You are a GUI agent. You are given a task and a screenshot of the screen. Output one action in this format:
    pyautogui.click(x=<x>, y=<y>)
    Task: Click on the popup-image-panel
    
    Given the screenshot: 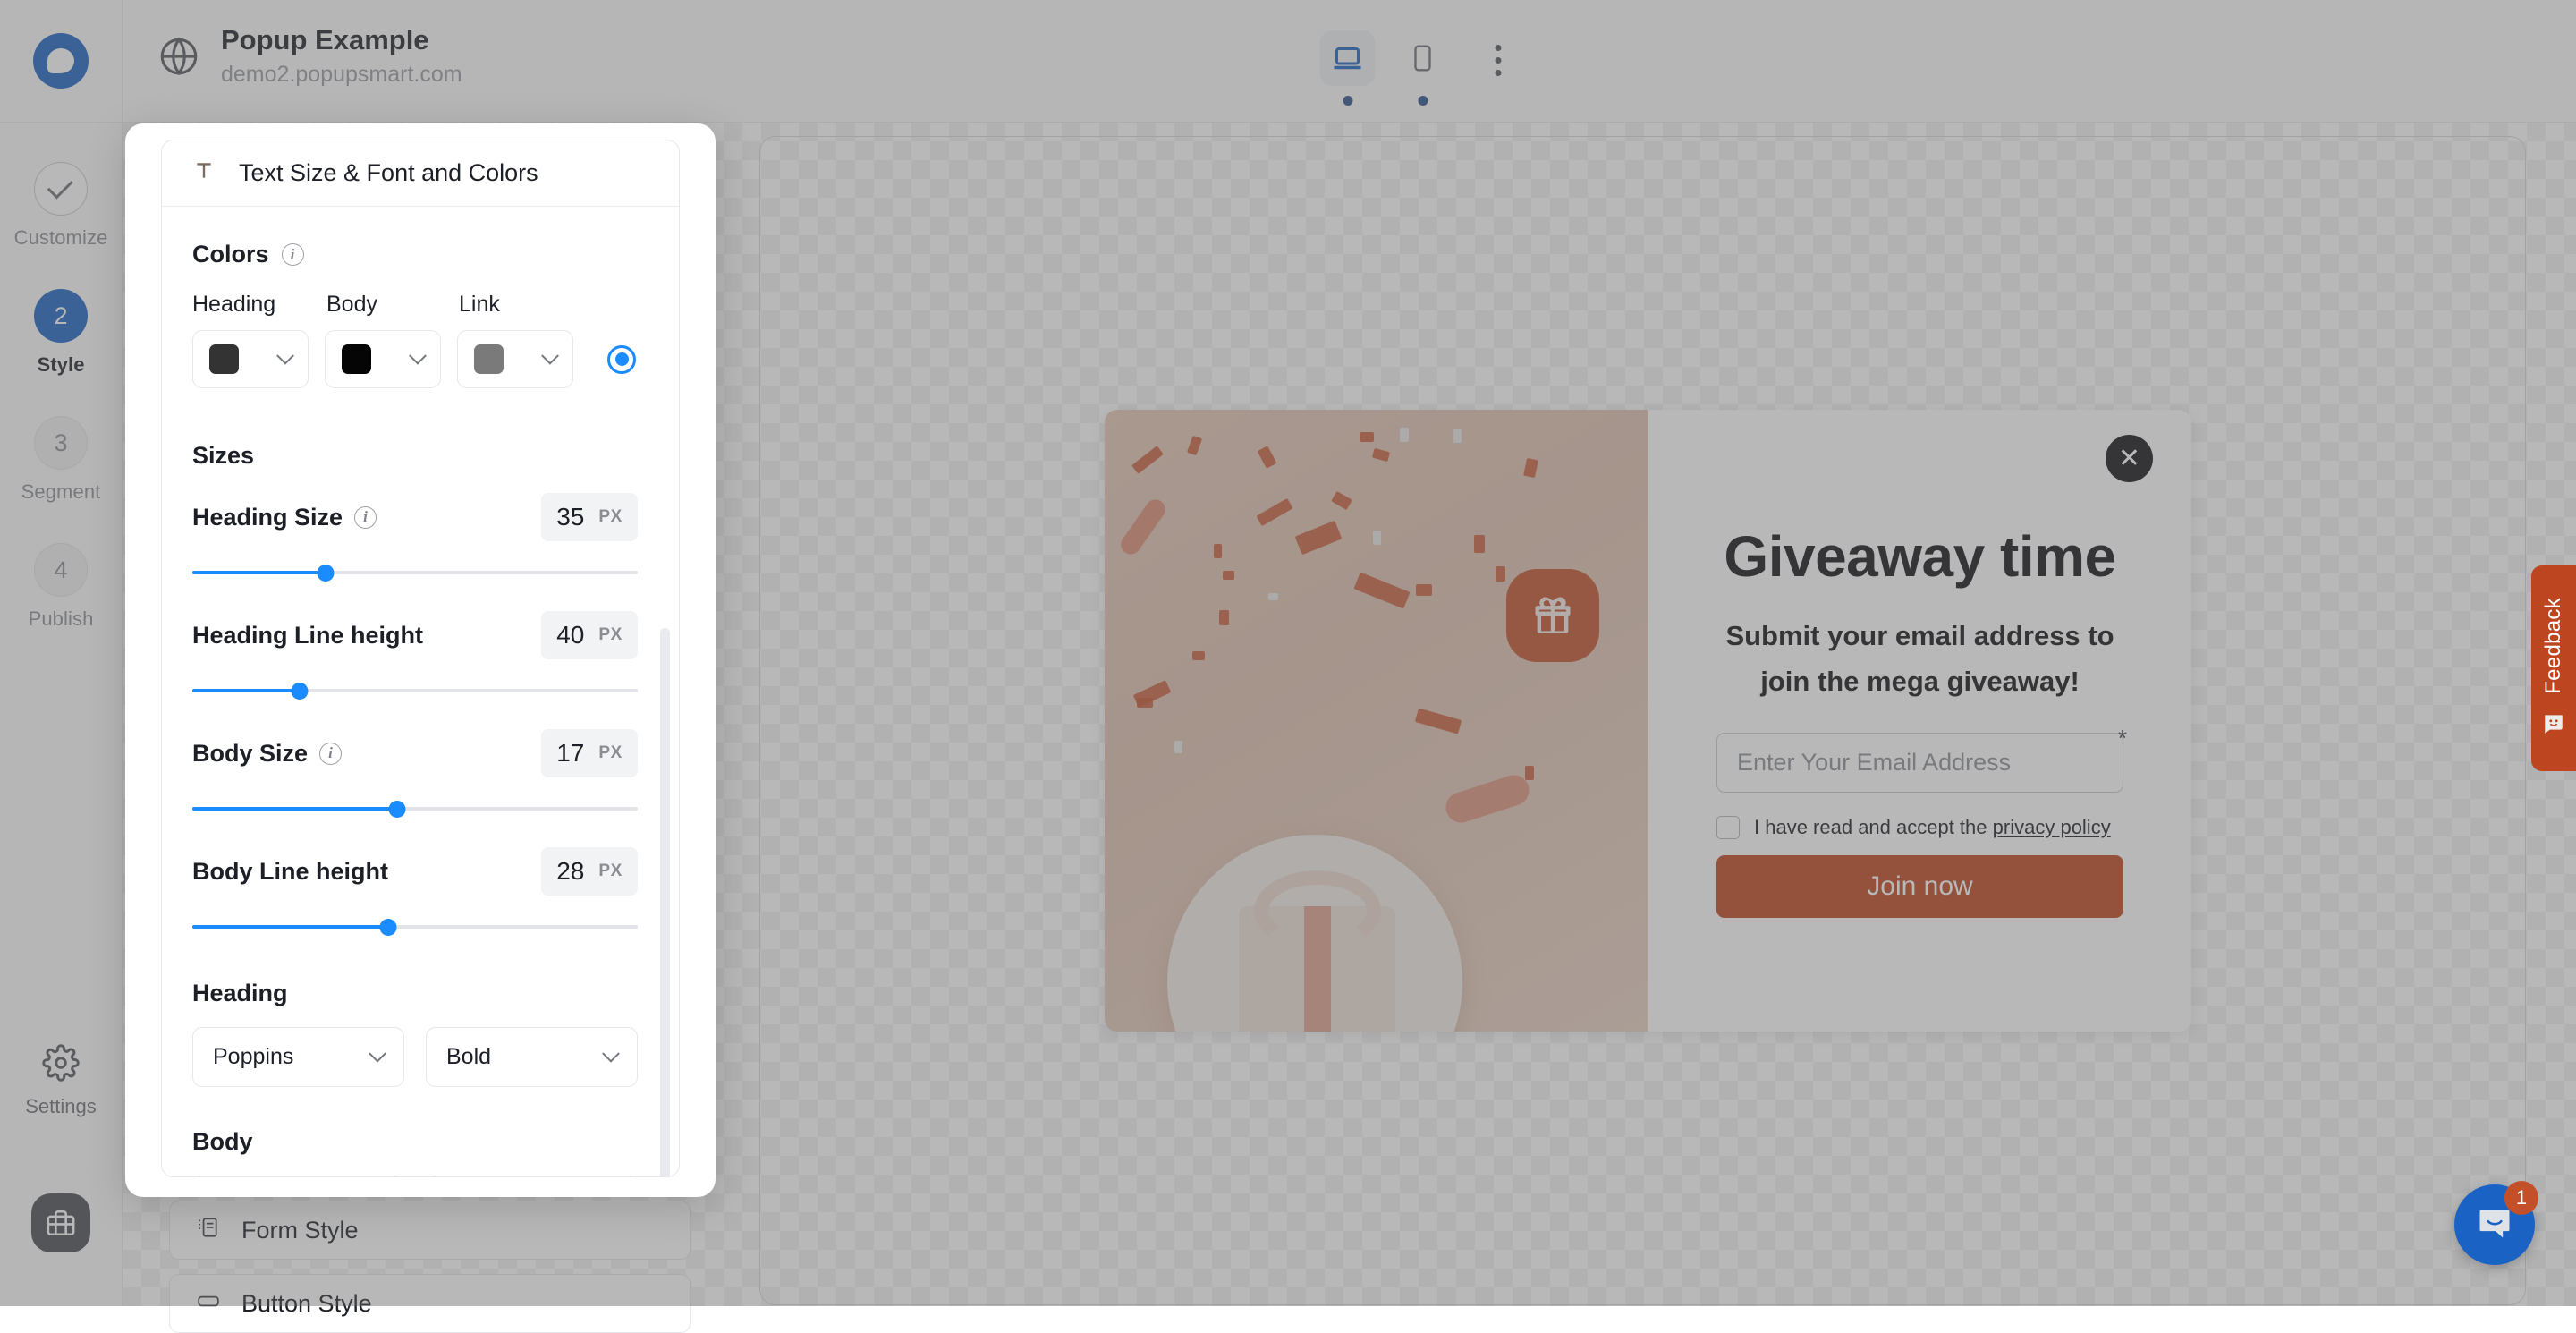 What is the action you would take?
    pyautogui.click(x=1376, y=721)
    